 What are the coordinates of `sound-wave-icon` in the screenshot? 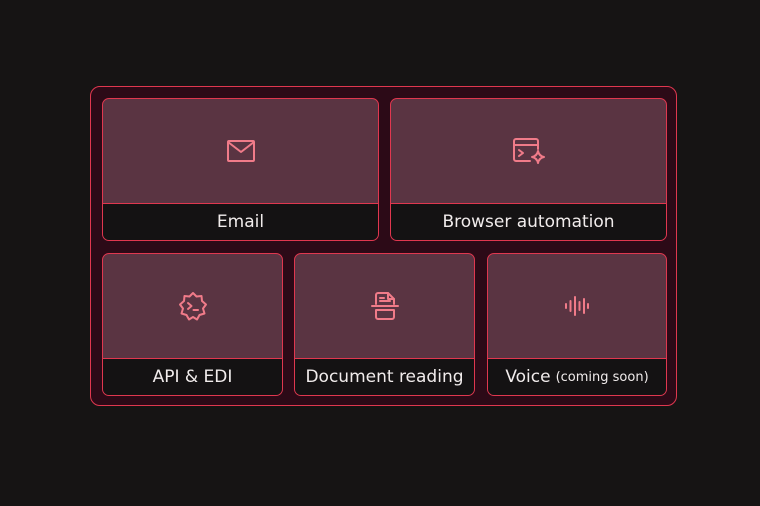 It's located at (577, 306).